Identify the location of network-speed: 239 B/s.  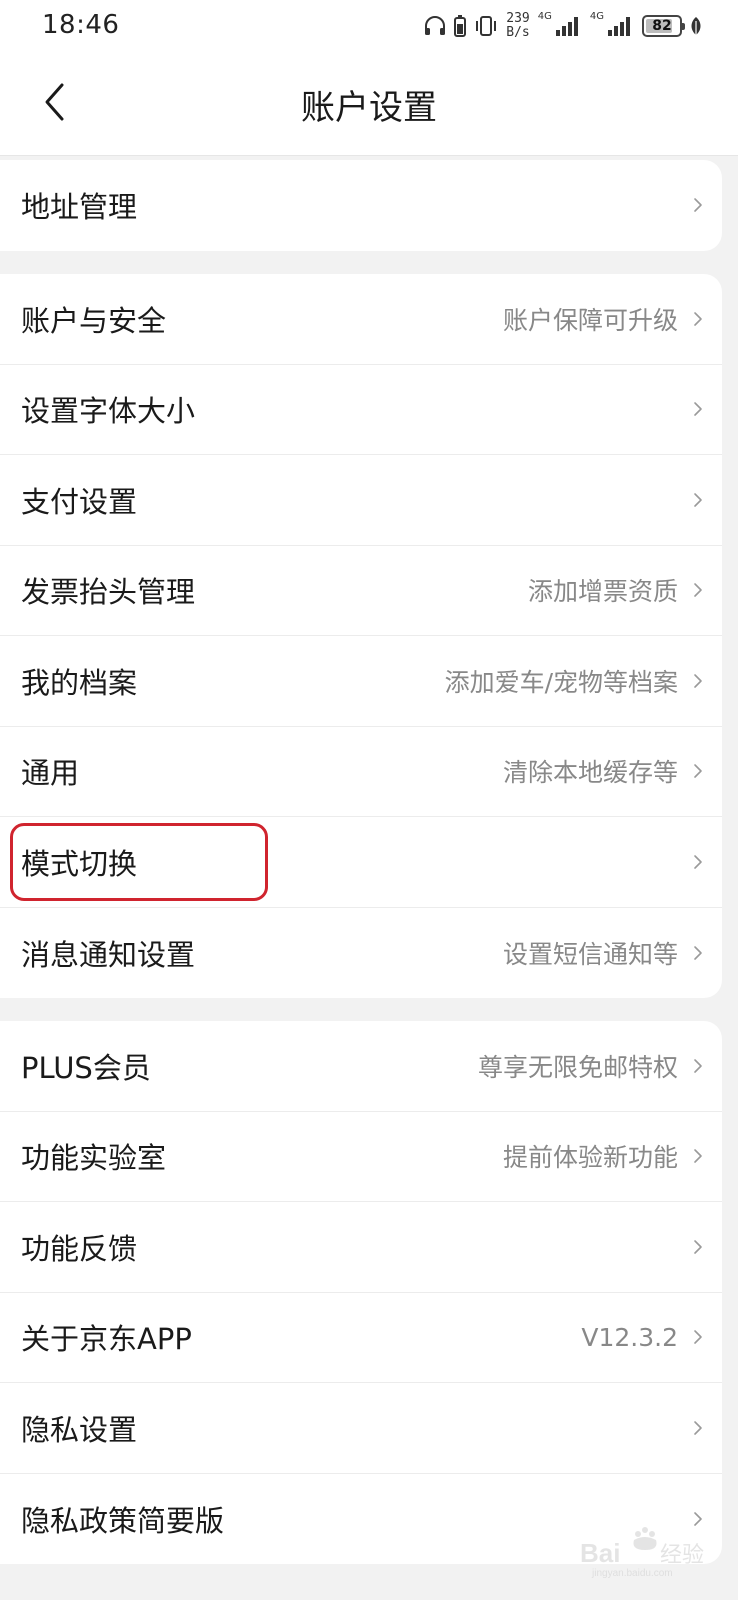
(517, 26).